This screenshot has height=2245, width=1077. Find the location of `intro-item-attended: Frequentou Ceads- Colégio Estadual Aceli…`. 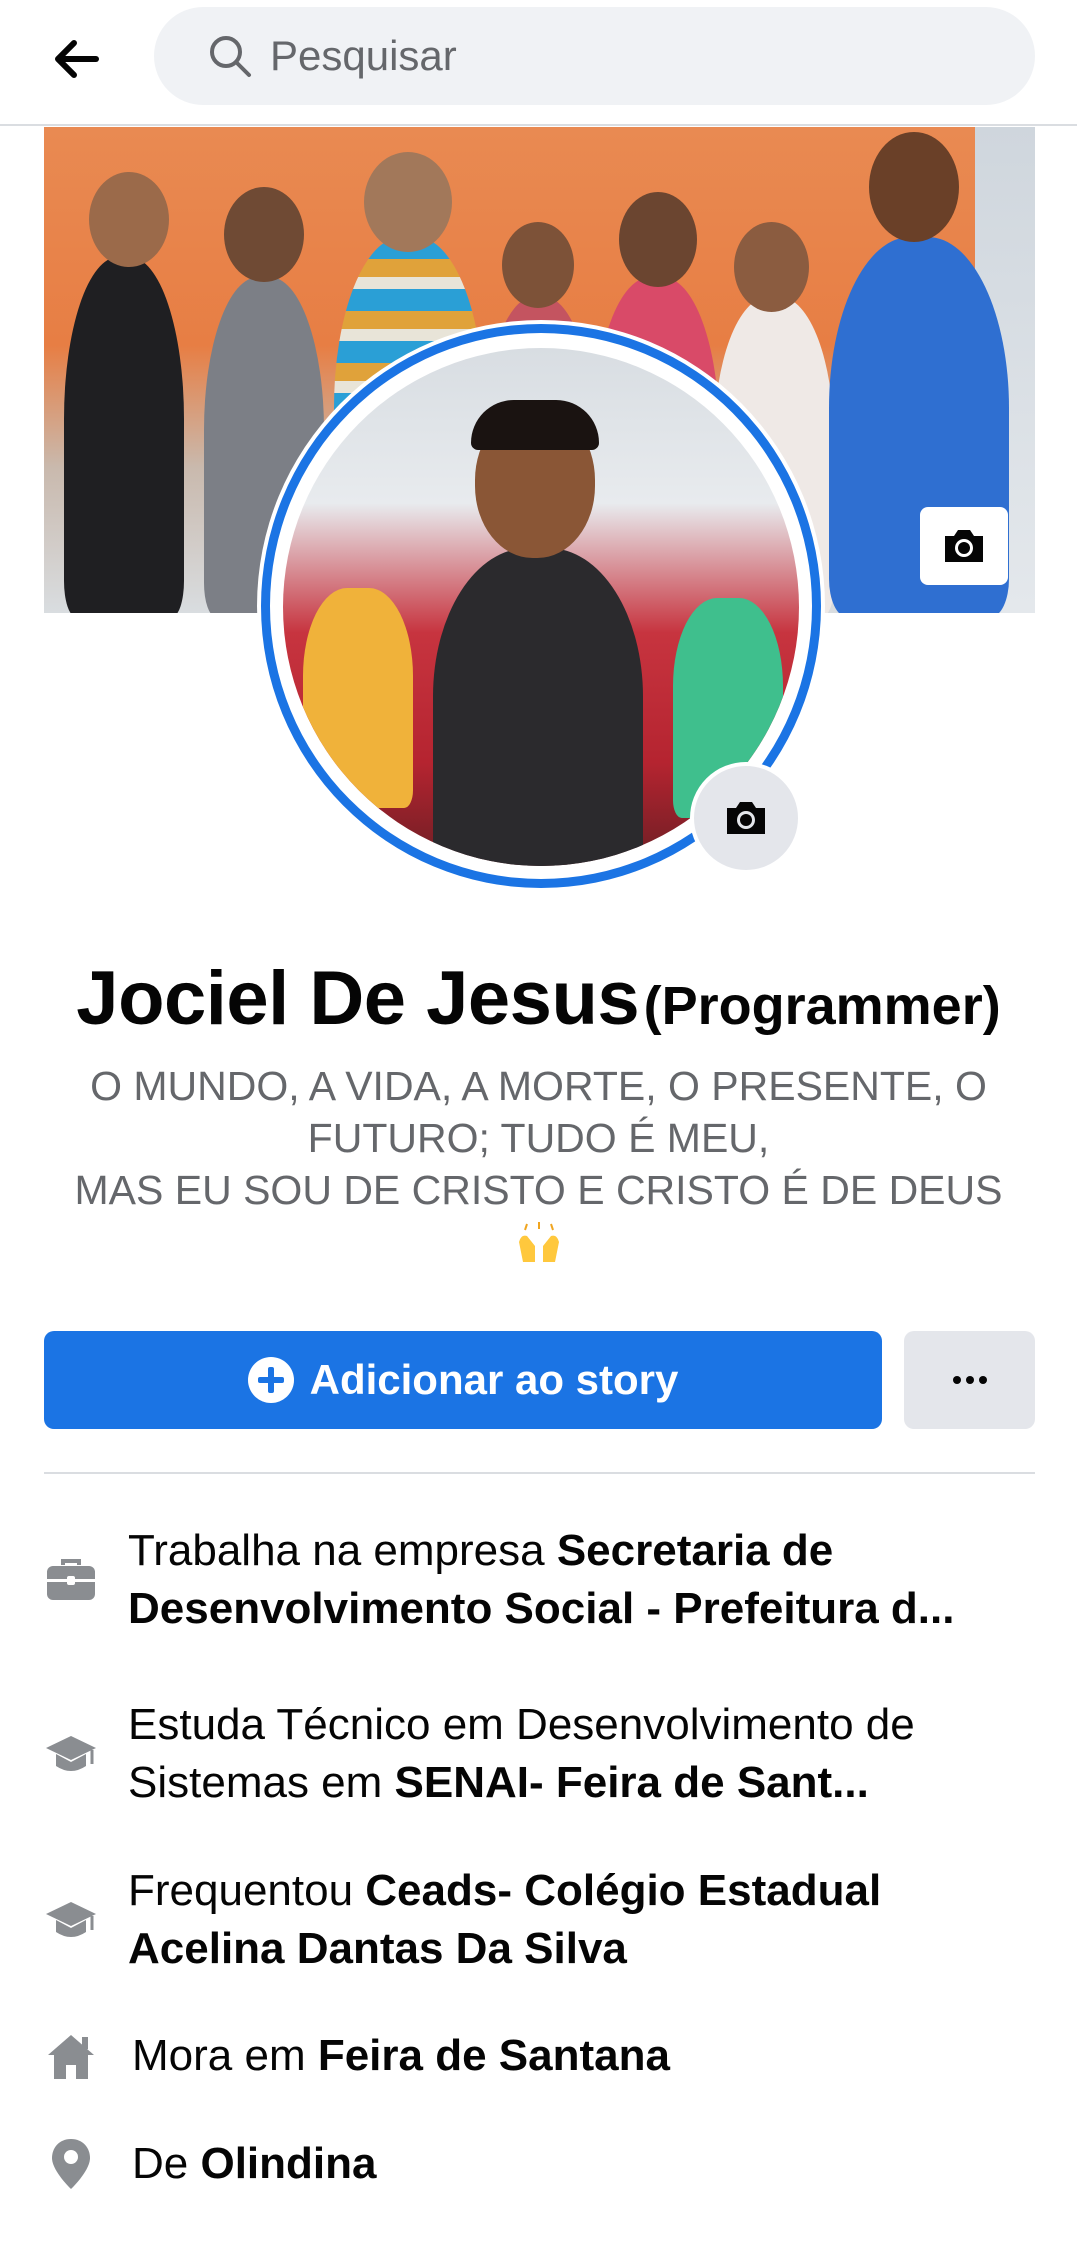

intro-item-attended: Frequentou Ceads- Colégio Estadual Aceli… is located at coordinates (539, 1920).